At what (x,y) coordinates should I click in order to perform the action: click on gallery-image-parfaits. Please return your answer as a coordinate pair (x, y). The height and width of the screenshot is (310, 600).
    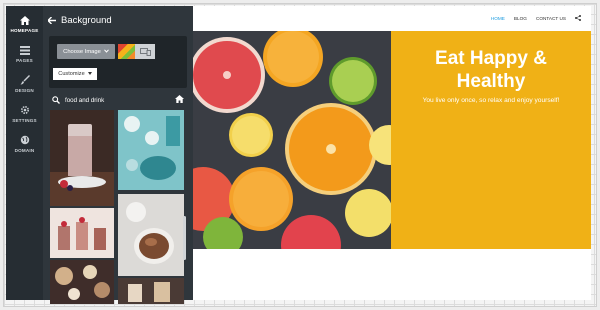
    Looking at the image, I should click on (82, 233).